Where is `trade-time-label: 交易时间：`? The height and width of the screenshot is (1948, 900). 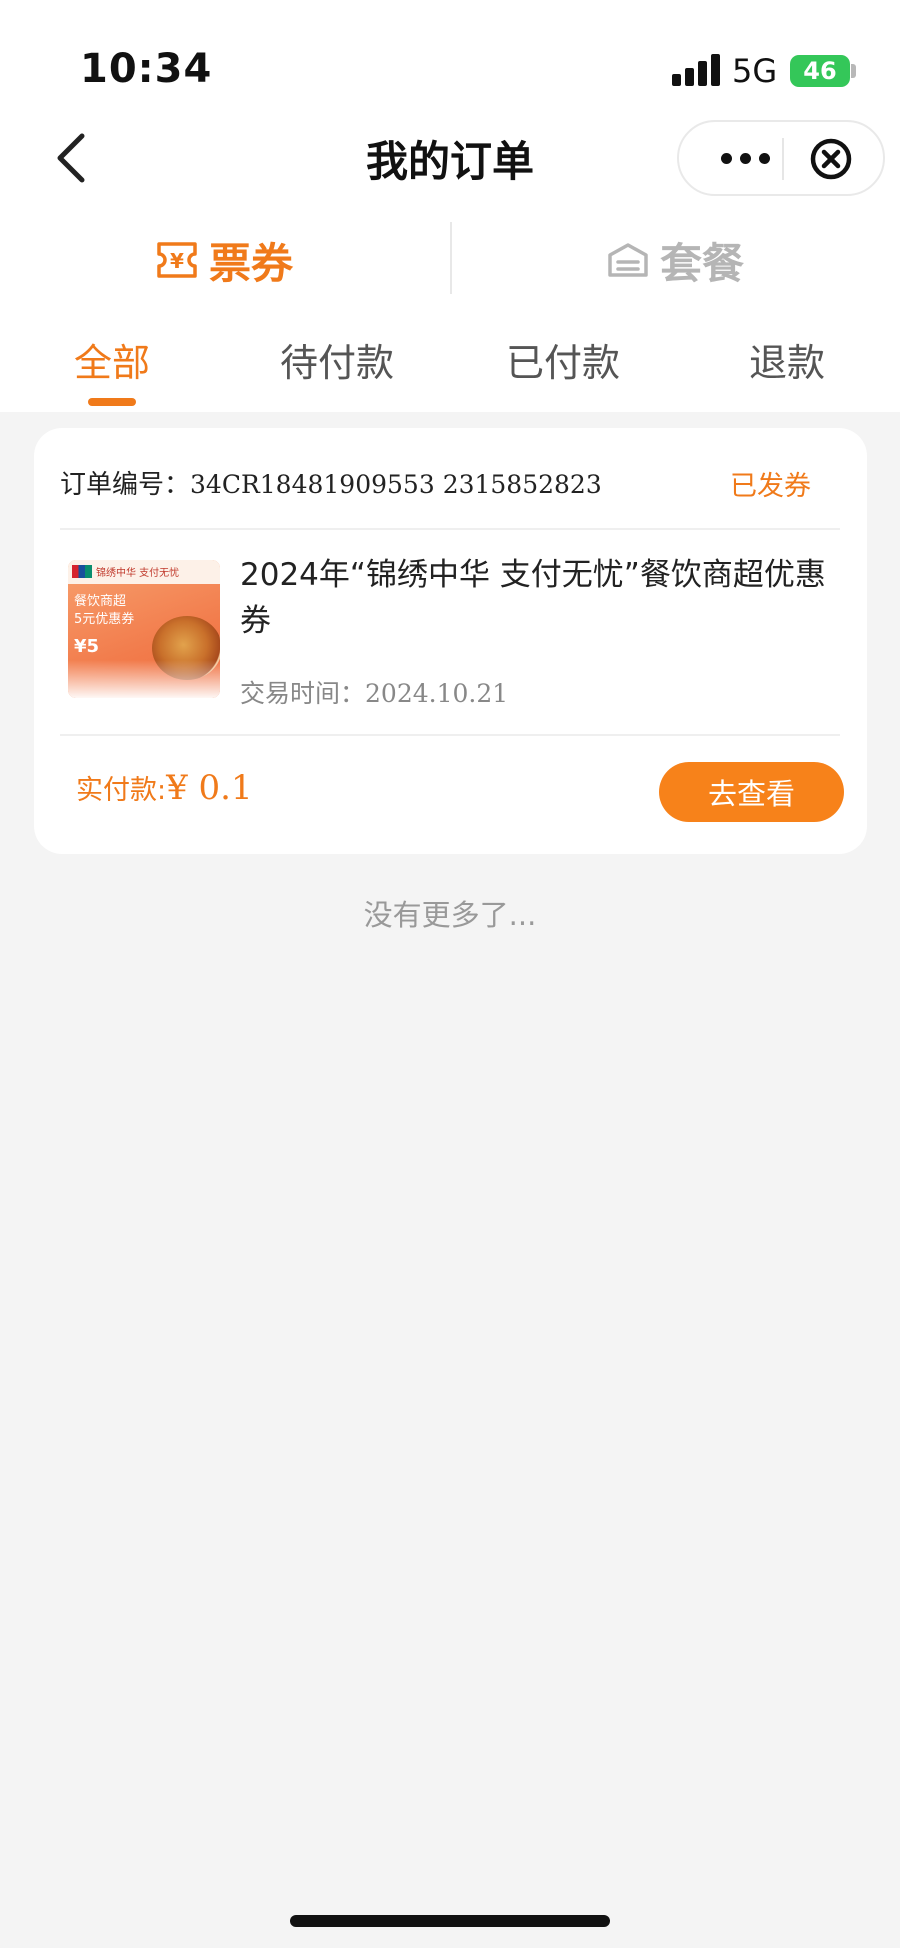 trade-time-label: 交易时间： is located at coordinates (303, 693).